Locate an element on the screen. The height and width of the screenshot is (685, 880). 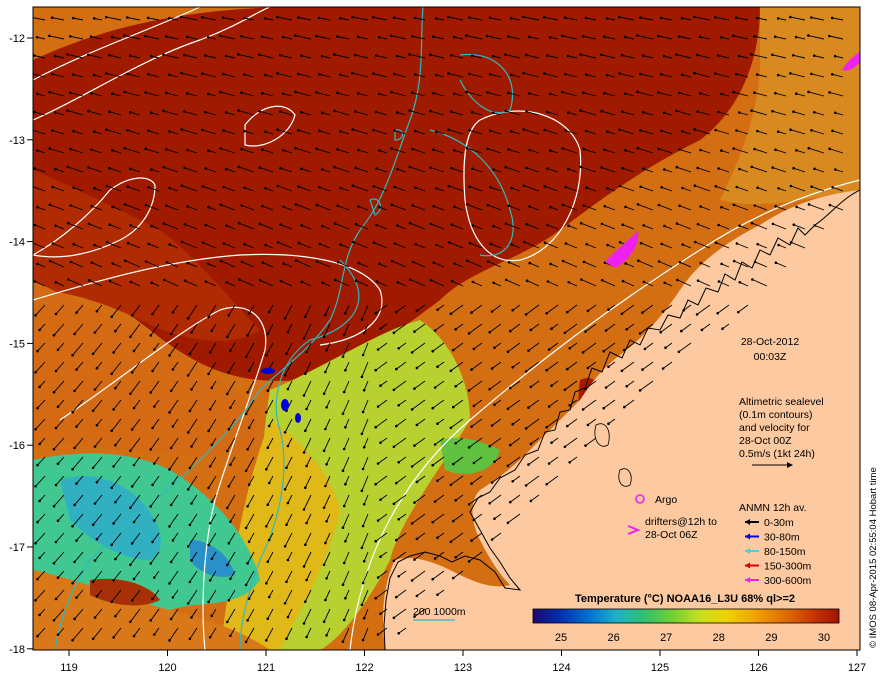
x-tick-label: 120 is located at coordinates (167, 668).